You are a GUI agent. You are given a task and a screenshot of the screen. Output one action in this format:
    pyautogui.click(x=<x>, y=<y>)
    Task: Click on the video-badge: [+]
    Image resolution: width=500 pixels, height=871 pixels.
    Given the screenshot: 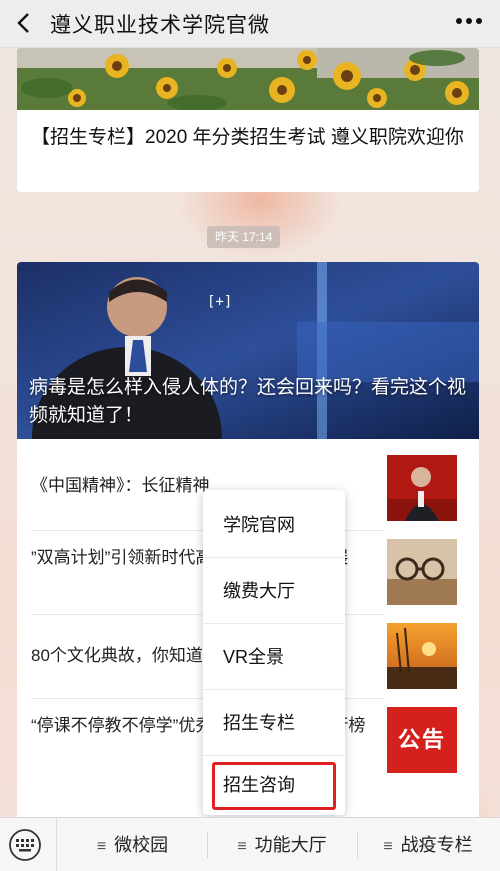 What is the action you would take?
    pyautogui.click(x=220, y=302)
    